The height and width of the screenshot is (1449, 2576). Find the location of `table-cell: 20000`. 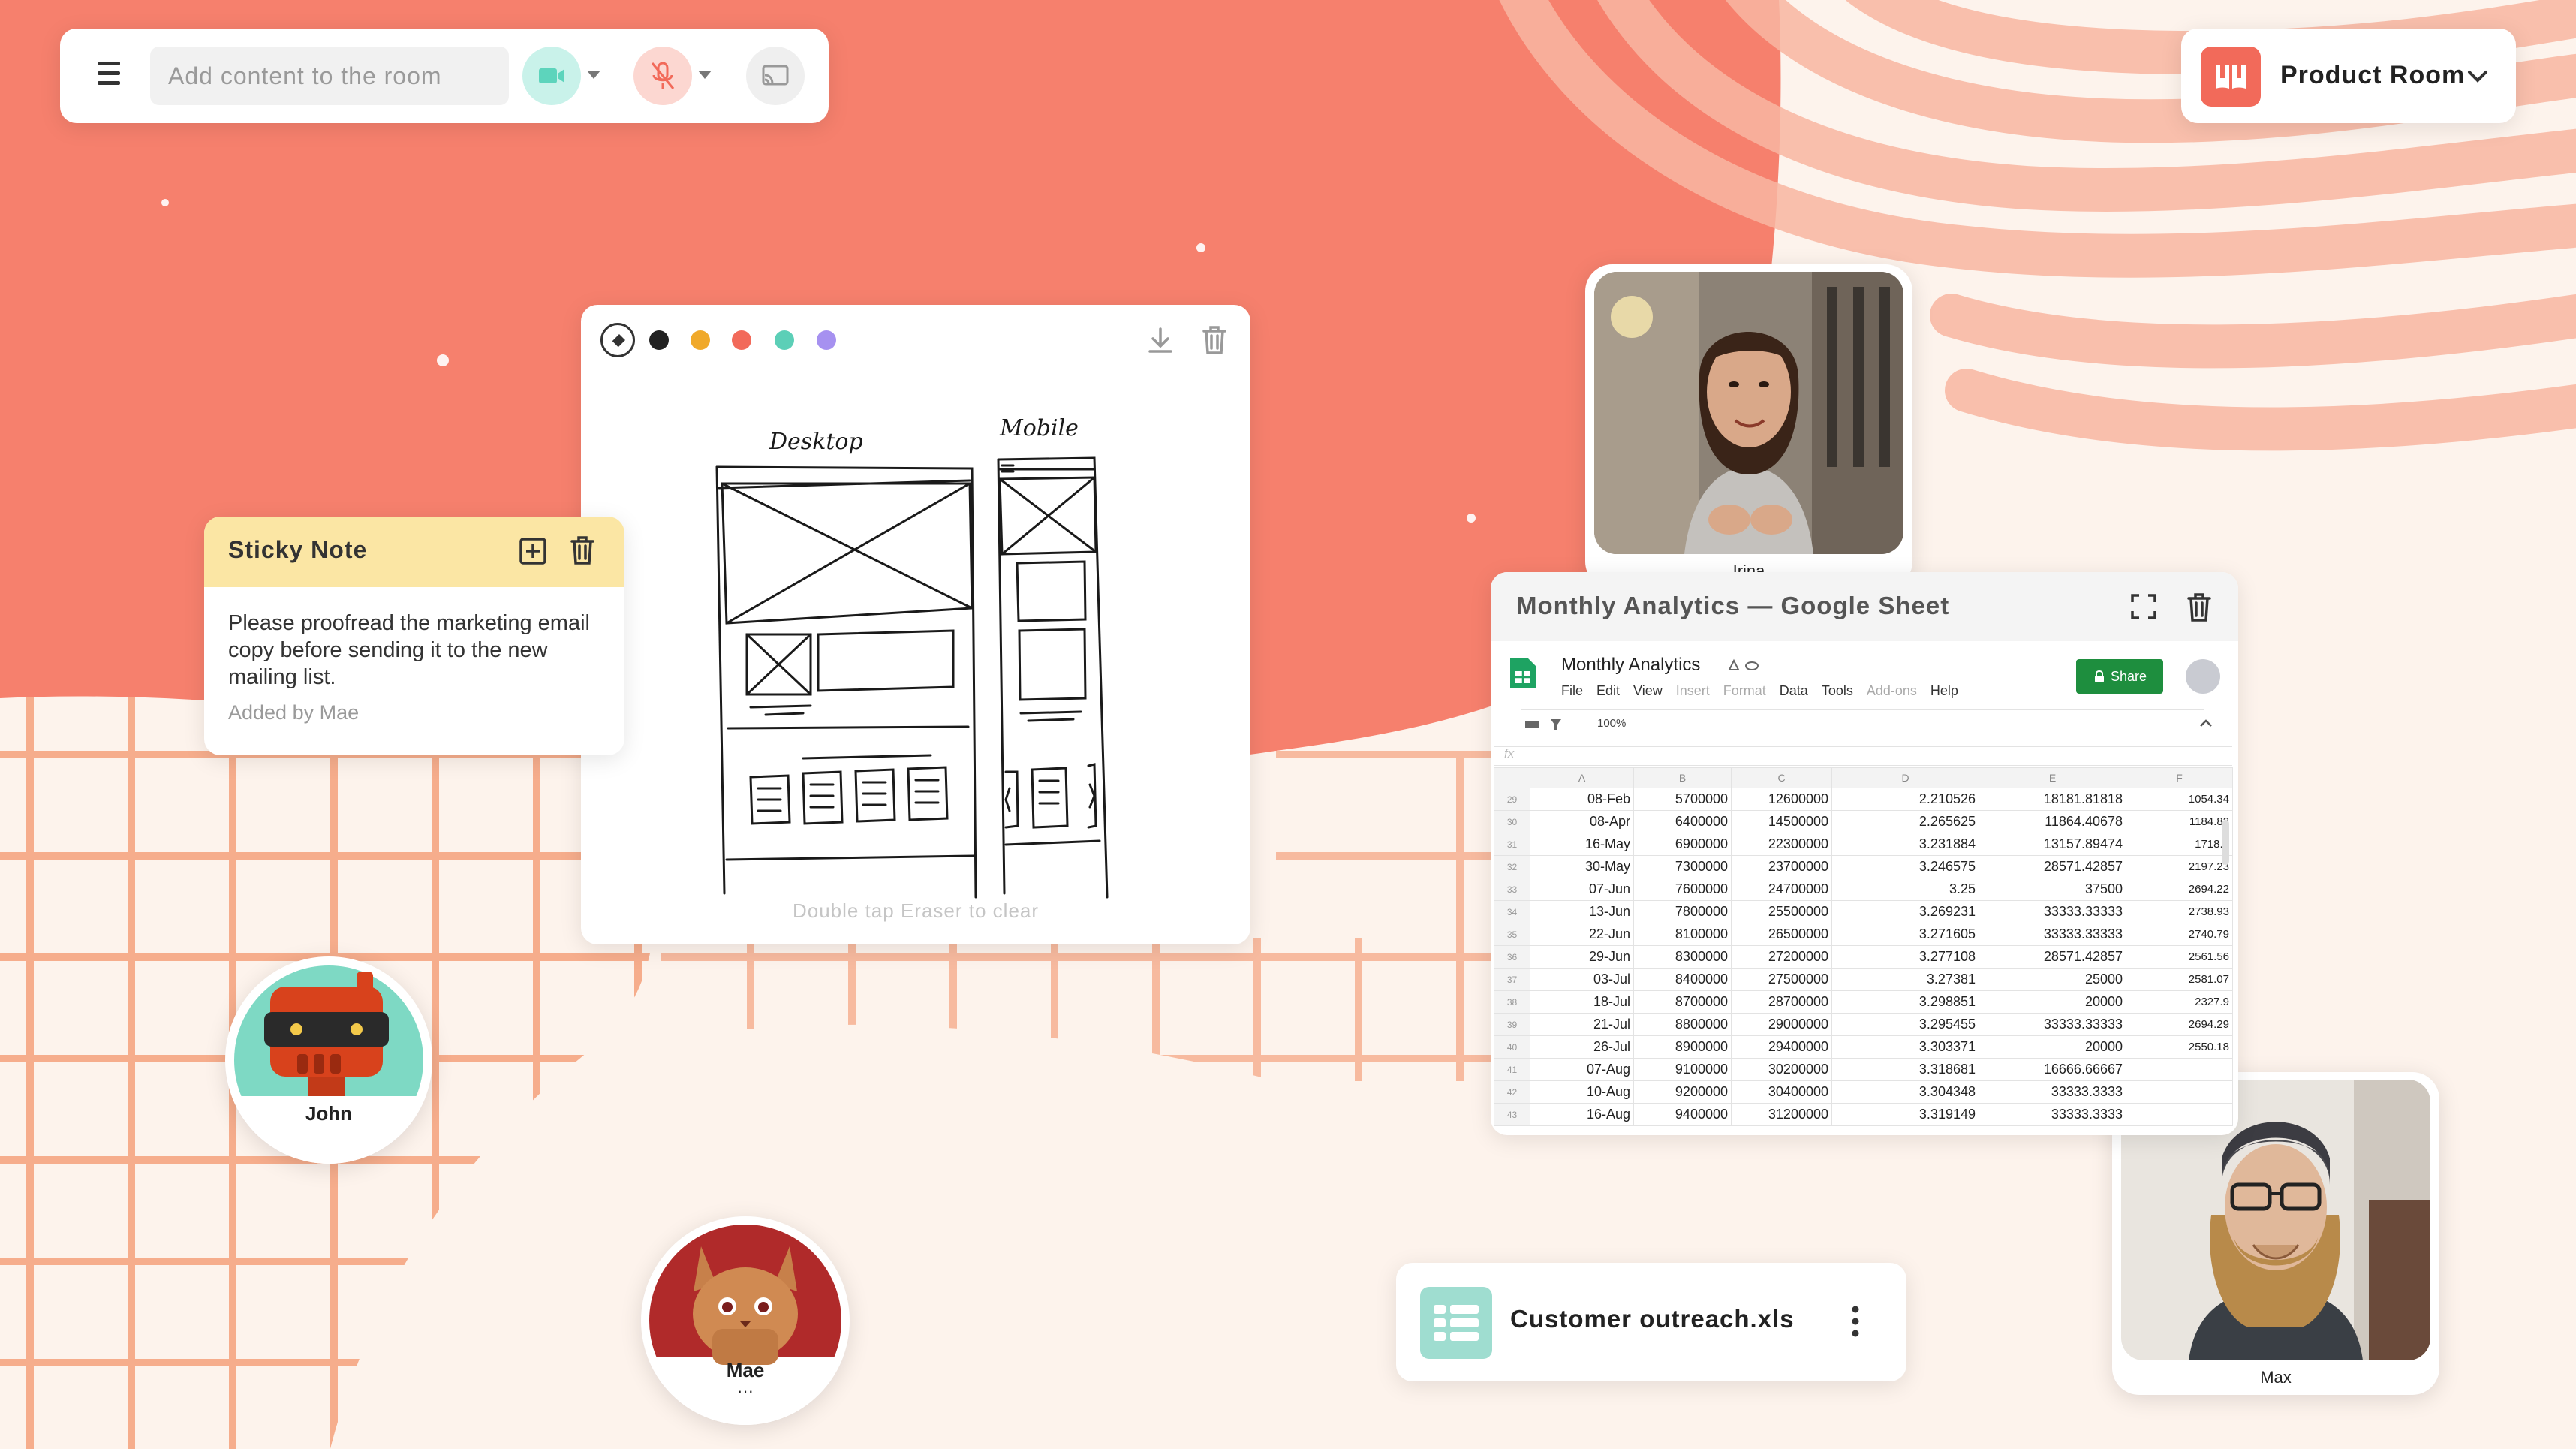

table-cell: 20000 is located at coordinates (2052, 1047).